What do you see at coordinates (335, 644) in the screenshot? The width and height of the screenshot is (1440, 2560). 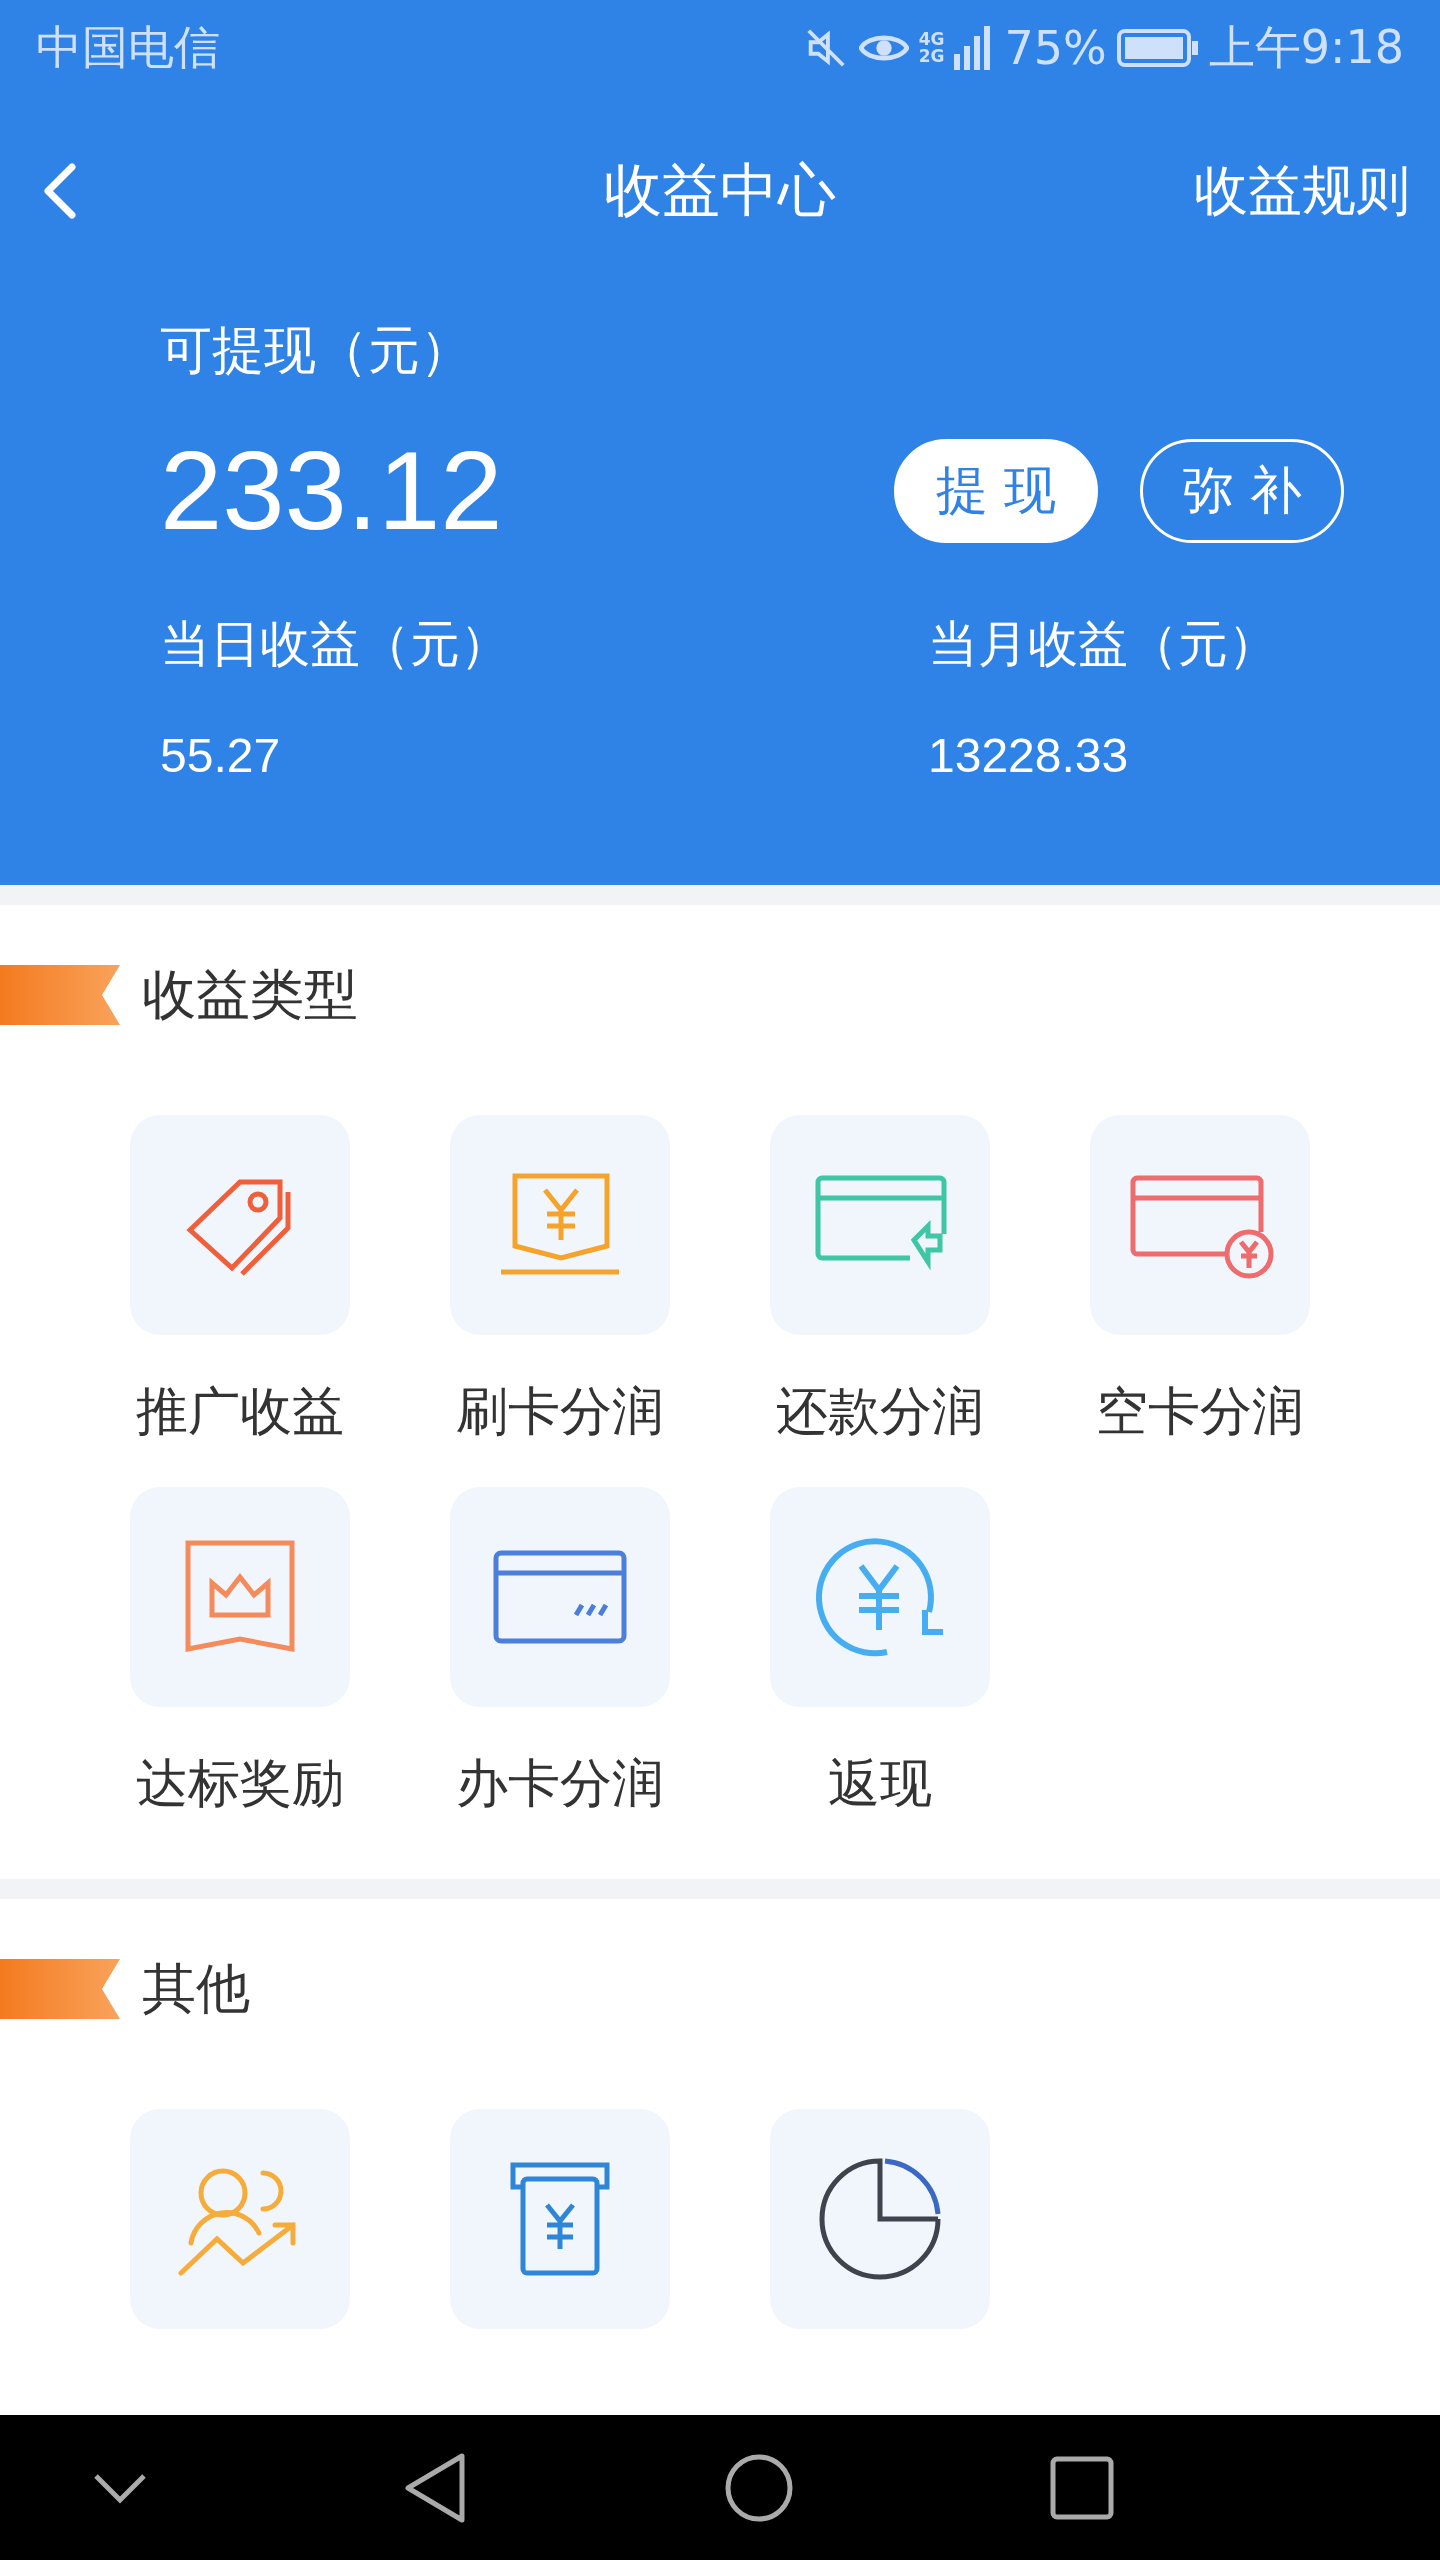 I see `stat-label: 当日收益（元）` at bounding box center [335, 644].